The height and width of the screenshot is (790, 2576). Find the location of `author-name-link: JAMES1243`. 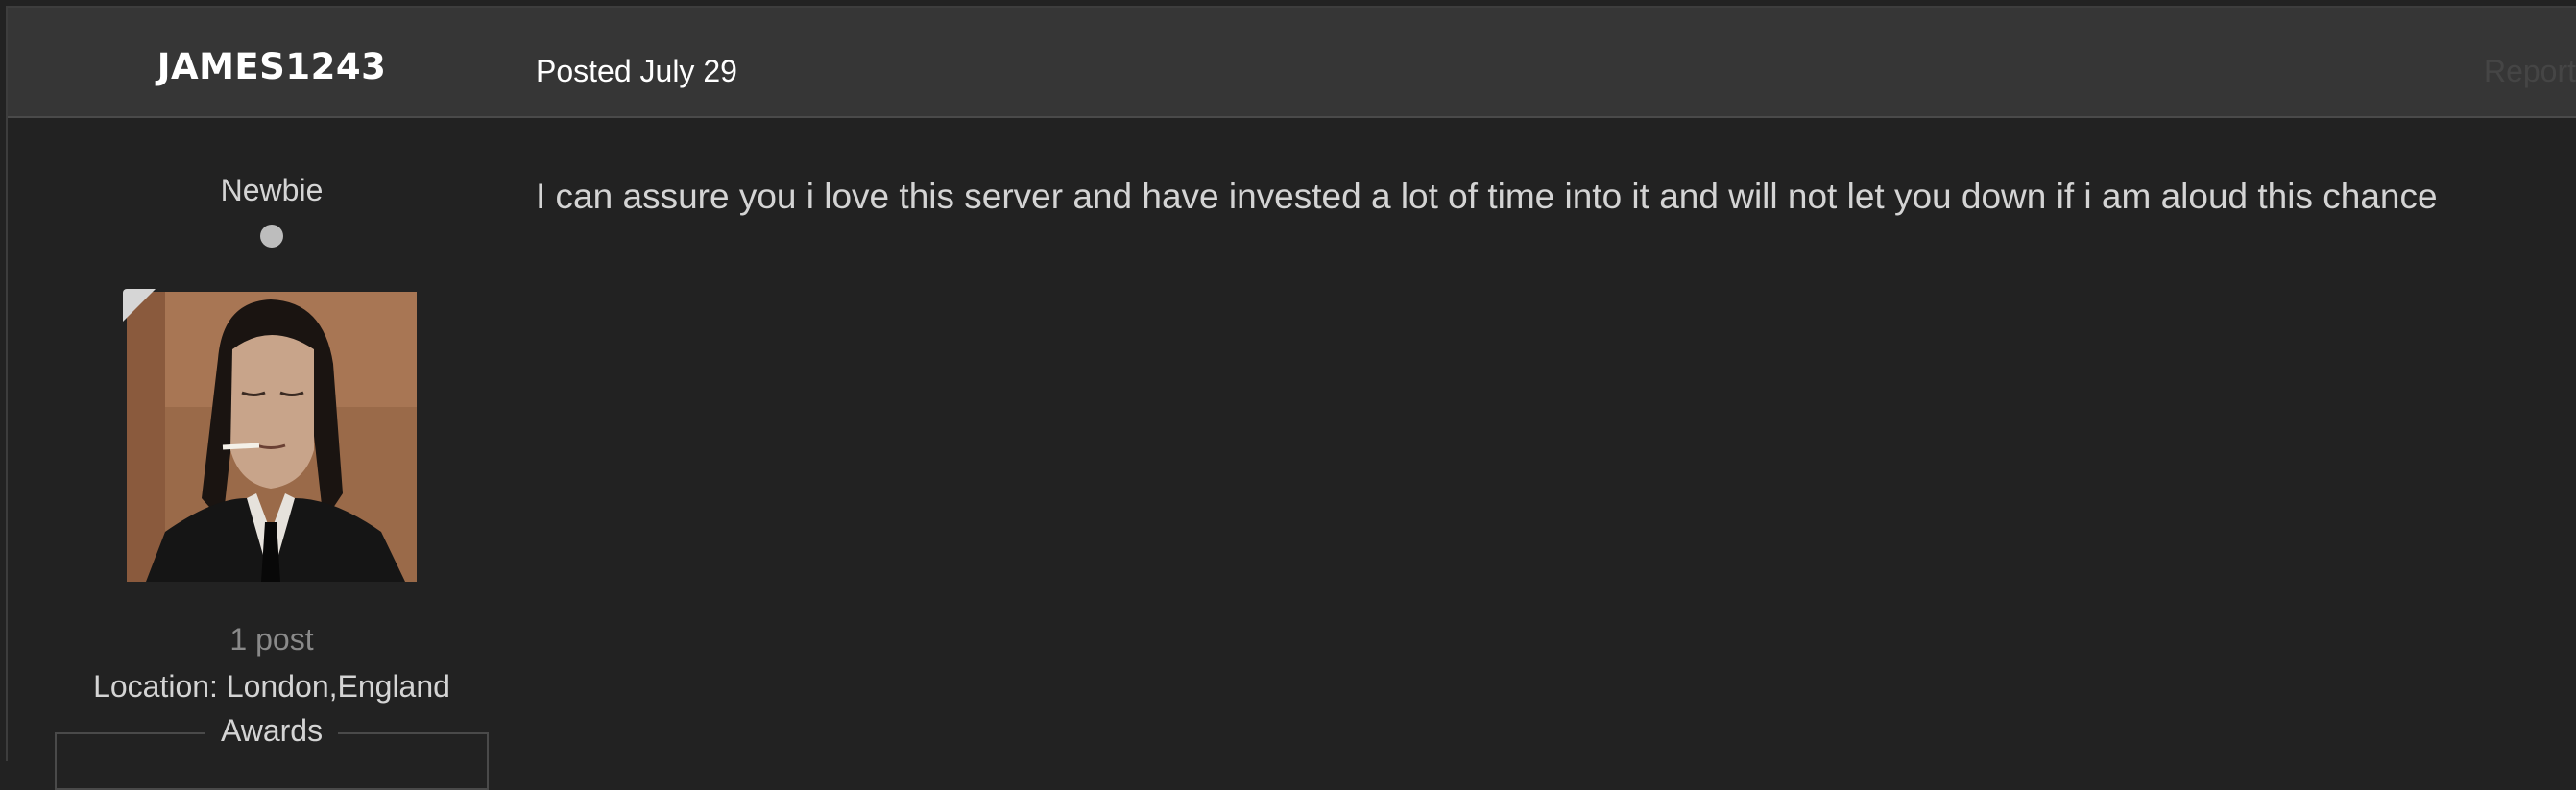

author-name-link: JAMES1243 is located at coordinates (272, 66).